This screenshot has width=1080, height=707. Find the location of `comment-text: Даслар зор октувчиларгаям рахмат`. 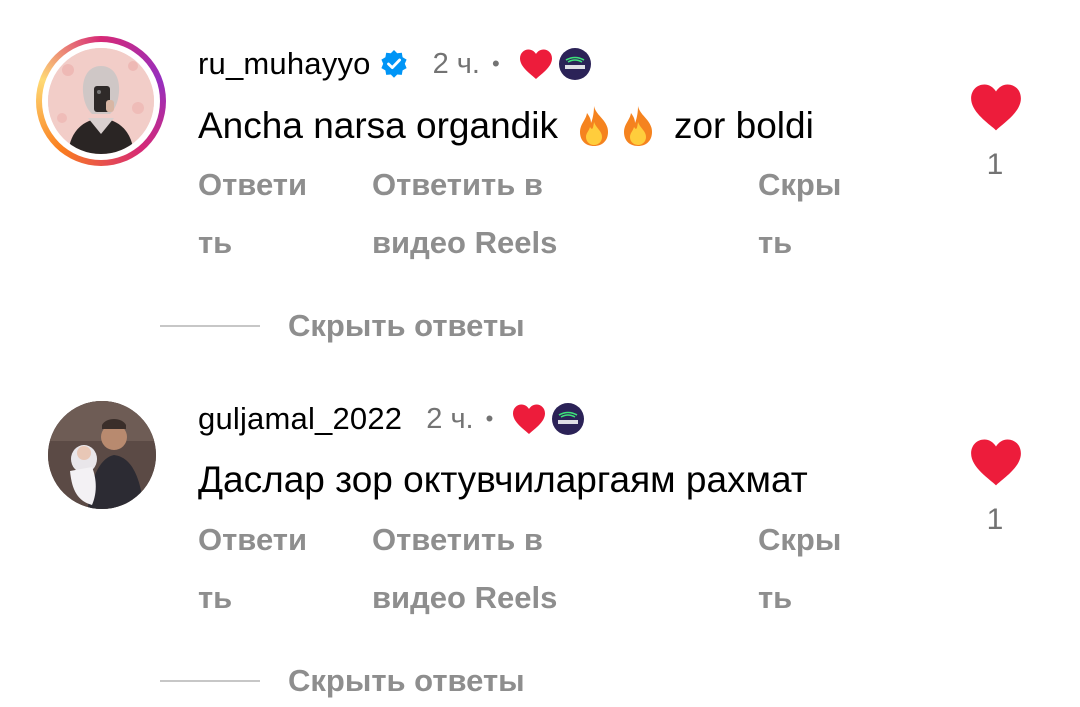

comment-text: Даслар зор октувчиларгаям рахмат is located at coordinates (503, 479).